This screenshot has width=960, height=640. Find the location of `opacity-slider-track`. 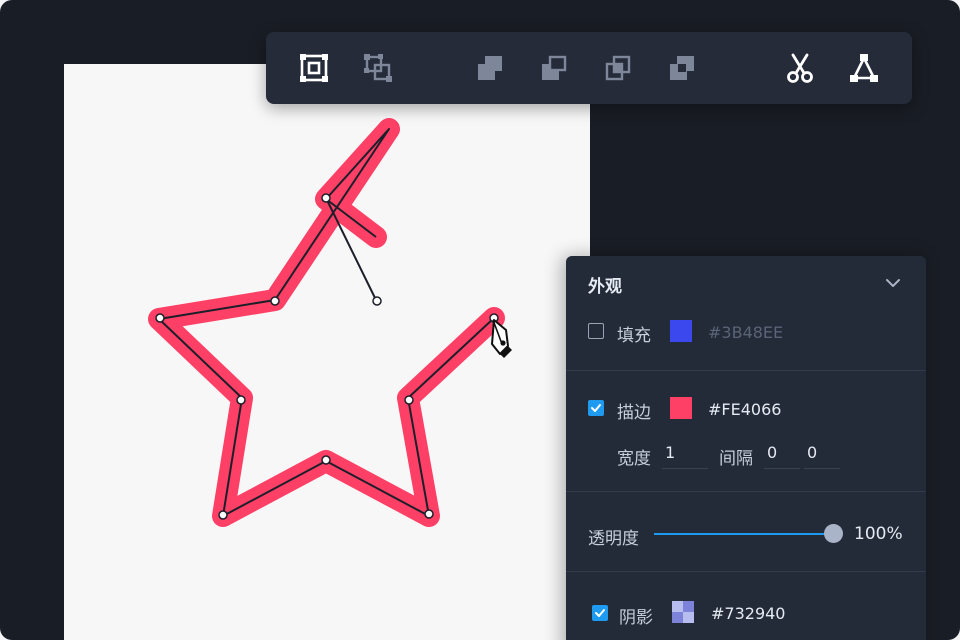

opacity-slider-track is located at coordinates (743, 534).